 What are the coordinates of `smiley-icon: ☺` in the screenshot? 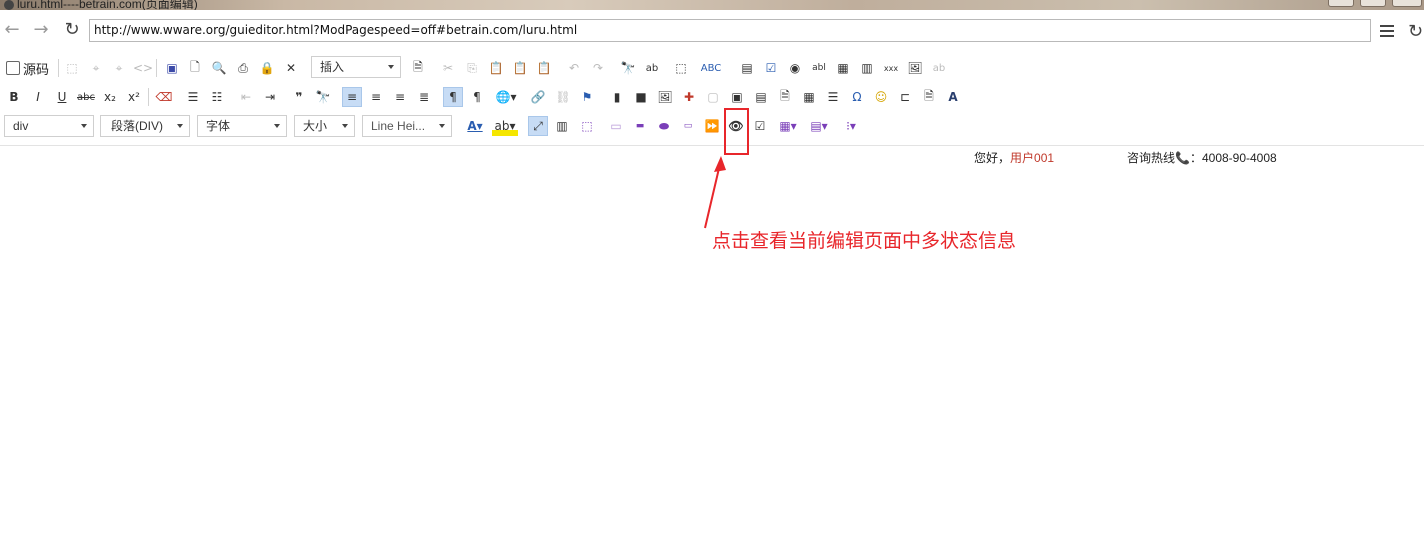 It's located at (881, 97).